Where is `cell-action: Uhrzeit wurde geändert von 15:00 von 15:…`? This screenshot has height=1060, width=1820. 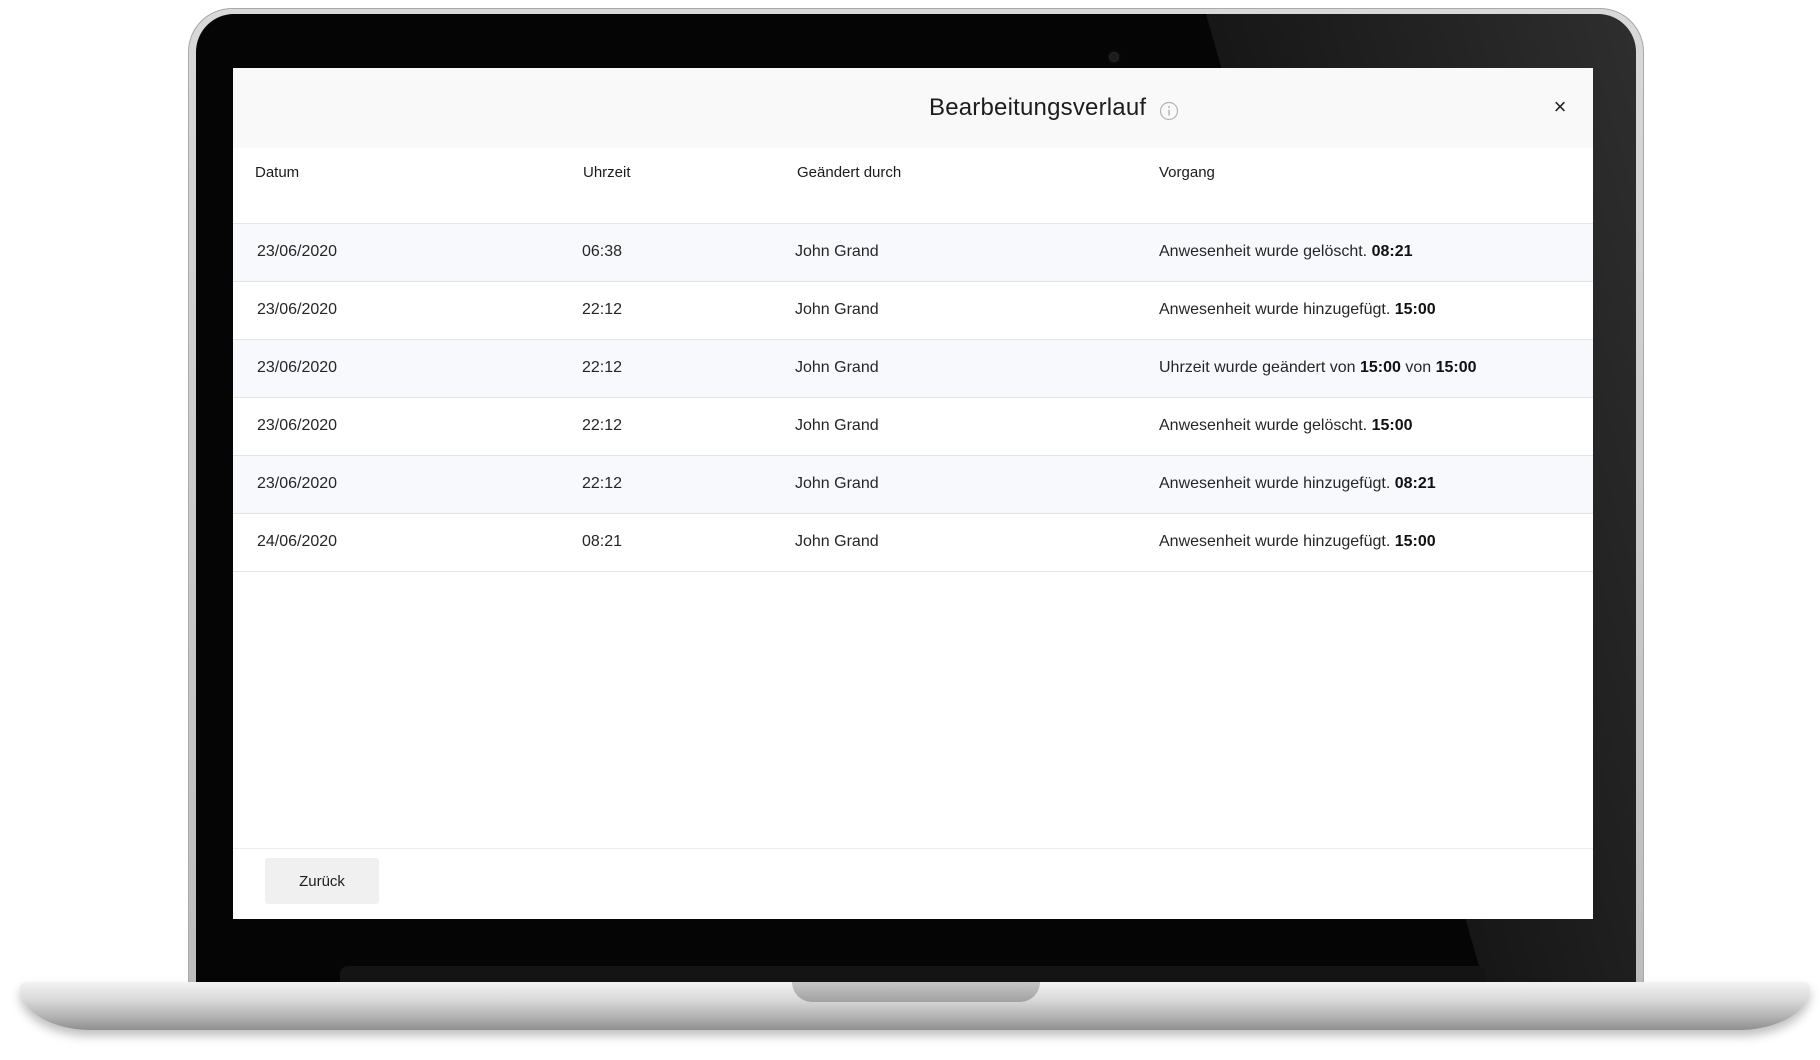
cell-action: Uhrzeit wurde geändert von 15:00 von 15:… is located at coordinates (1318, 368).